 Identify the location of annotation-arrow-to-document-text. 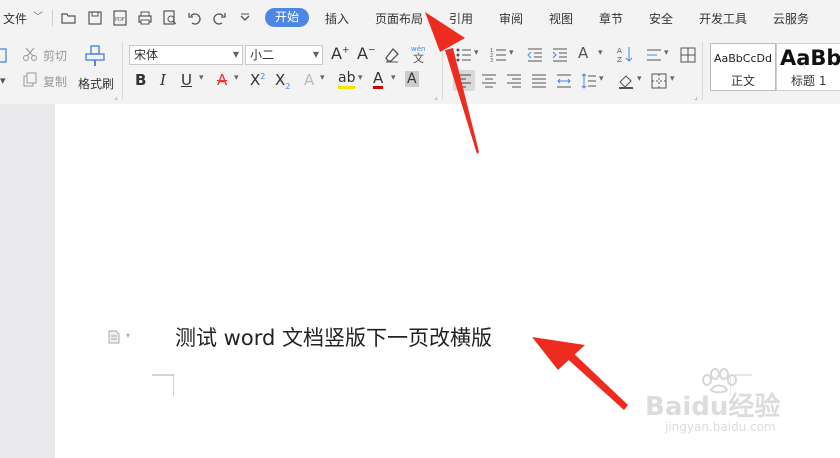
(580, 373).